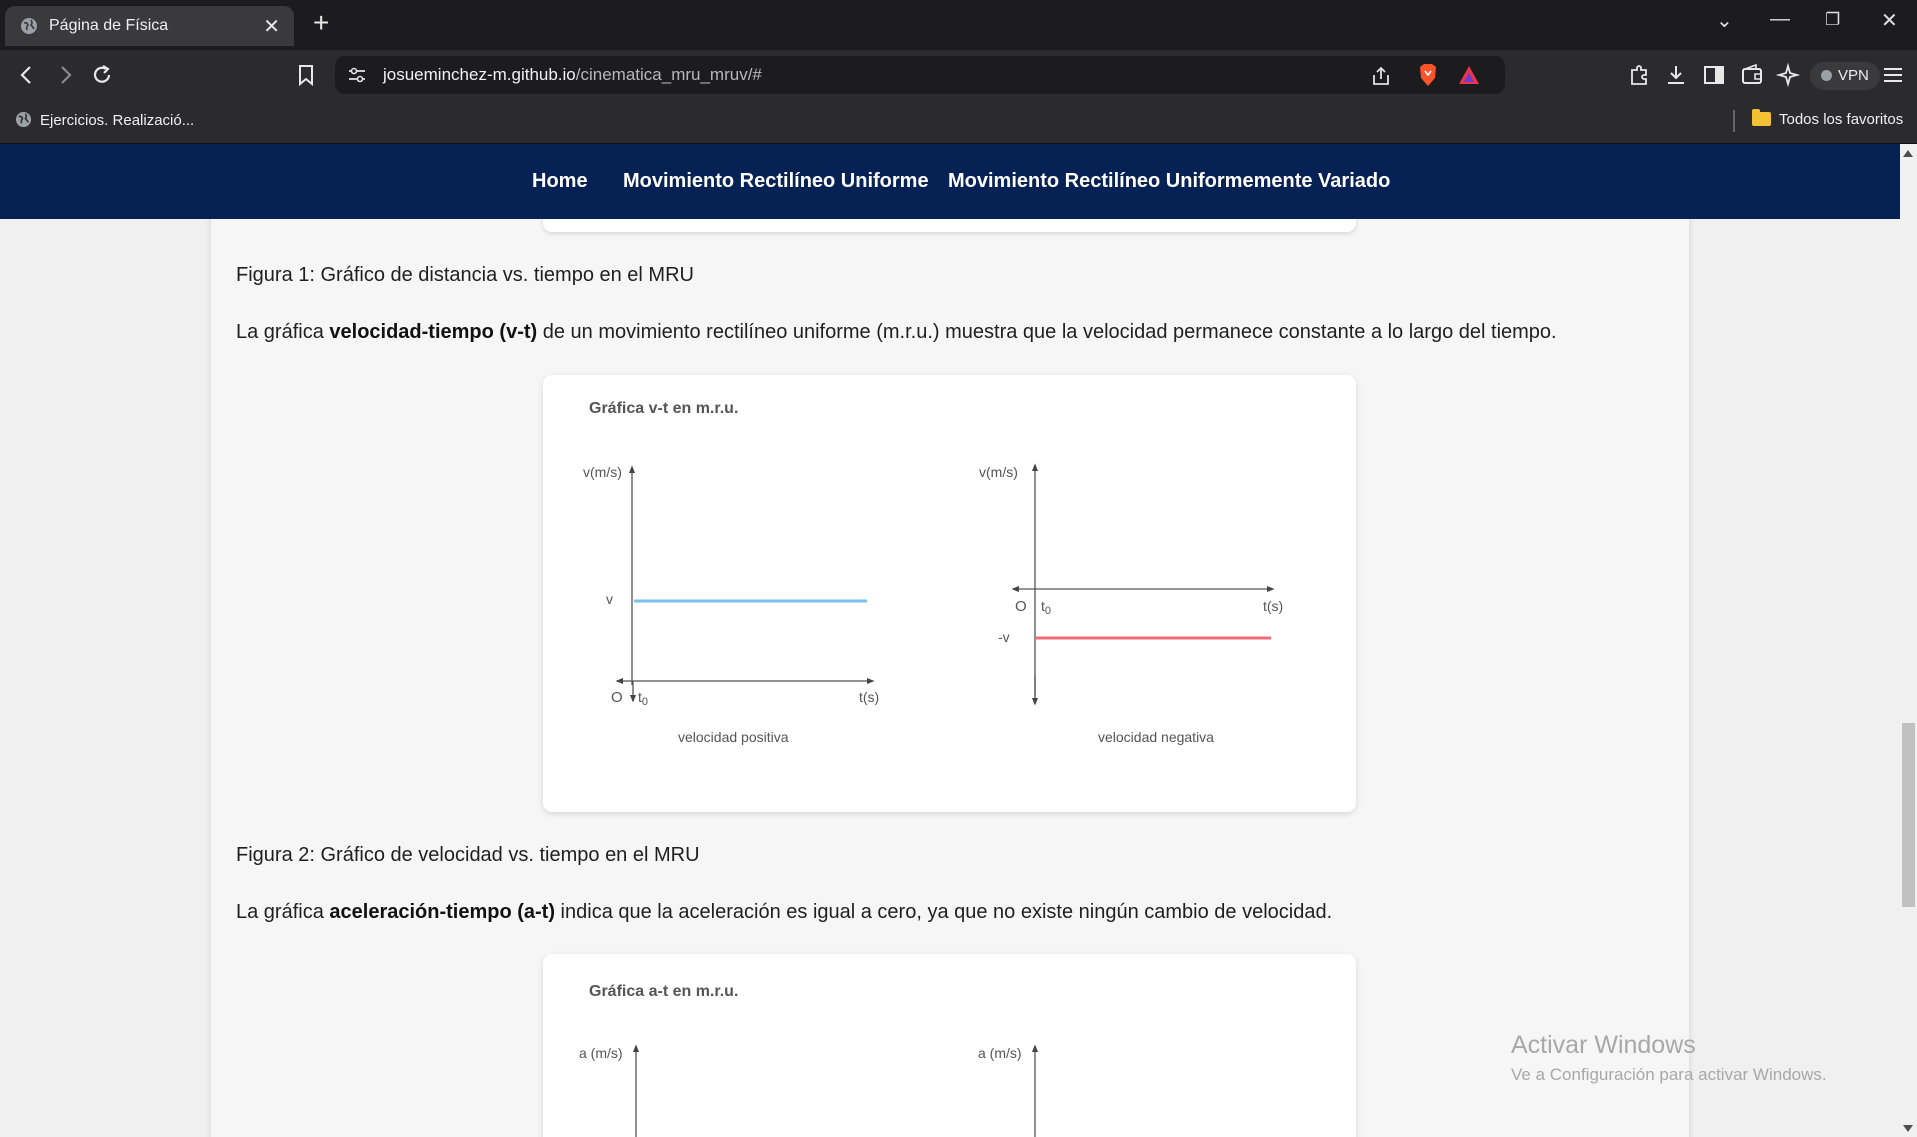 Image resolution: width=1917 pixels, height=1137 pixels. I want to click on figure-at-svg: Gráfica a-t en m.r.u. a (m/s) a (m/s), so click(809, 1060).